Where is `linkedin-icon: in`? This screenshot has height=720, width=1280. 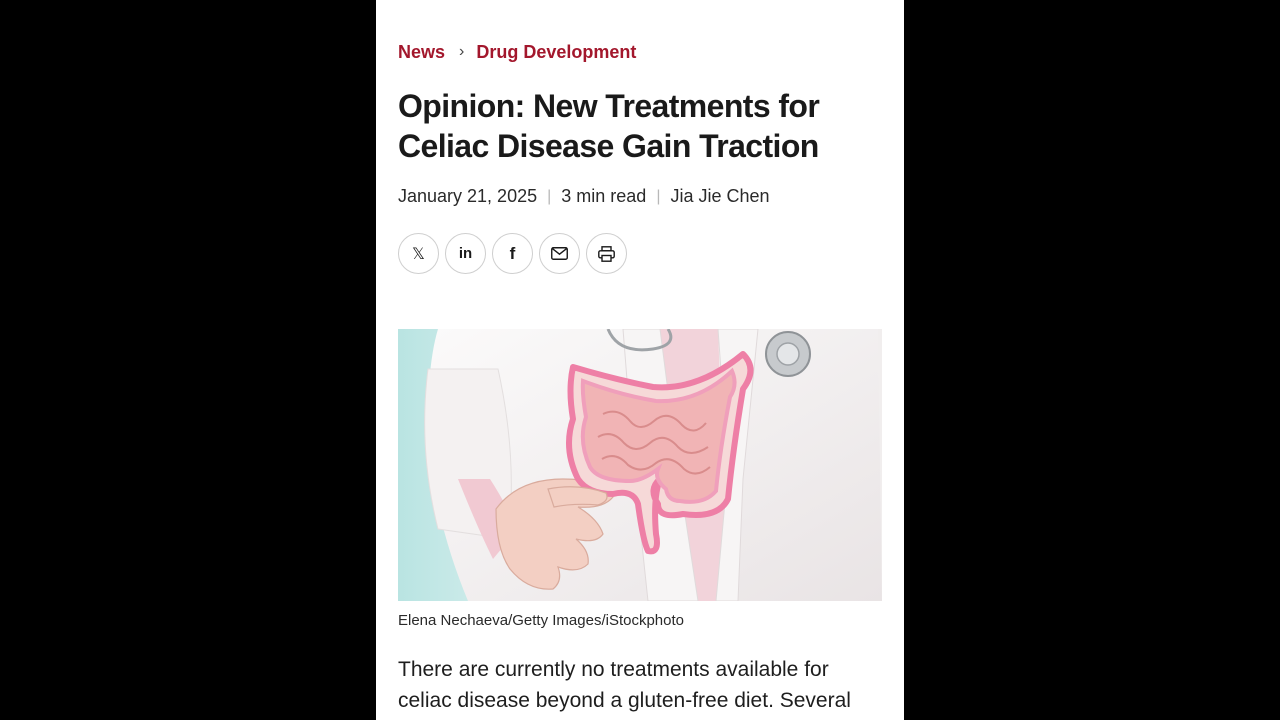
linkedin-icon: in is located at coordinates (465, 253).